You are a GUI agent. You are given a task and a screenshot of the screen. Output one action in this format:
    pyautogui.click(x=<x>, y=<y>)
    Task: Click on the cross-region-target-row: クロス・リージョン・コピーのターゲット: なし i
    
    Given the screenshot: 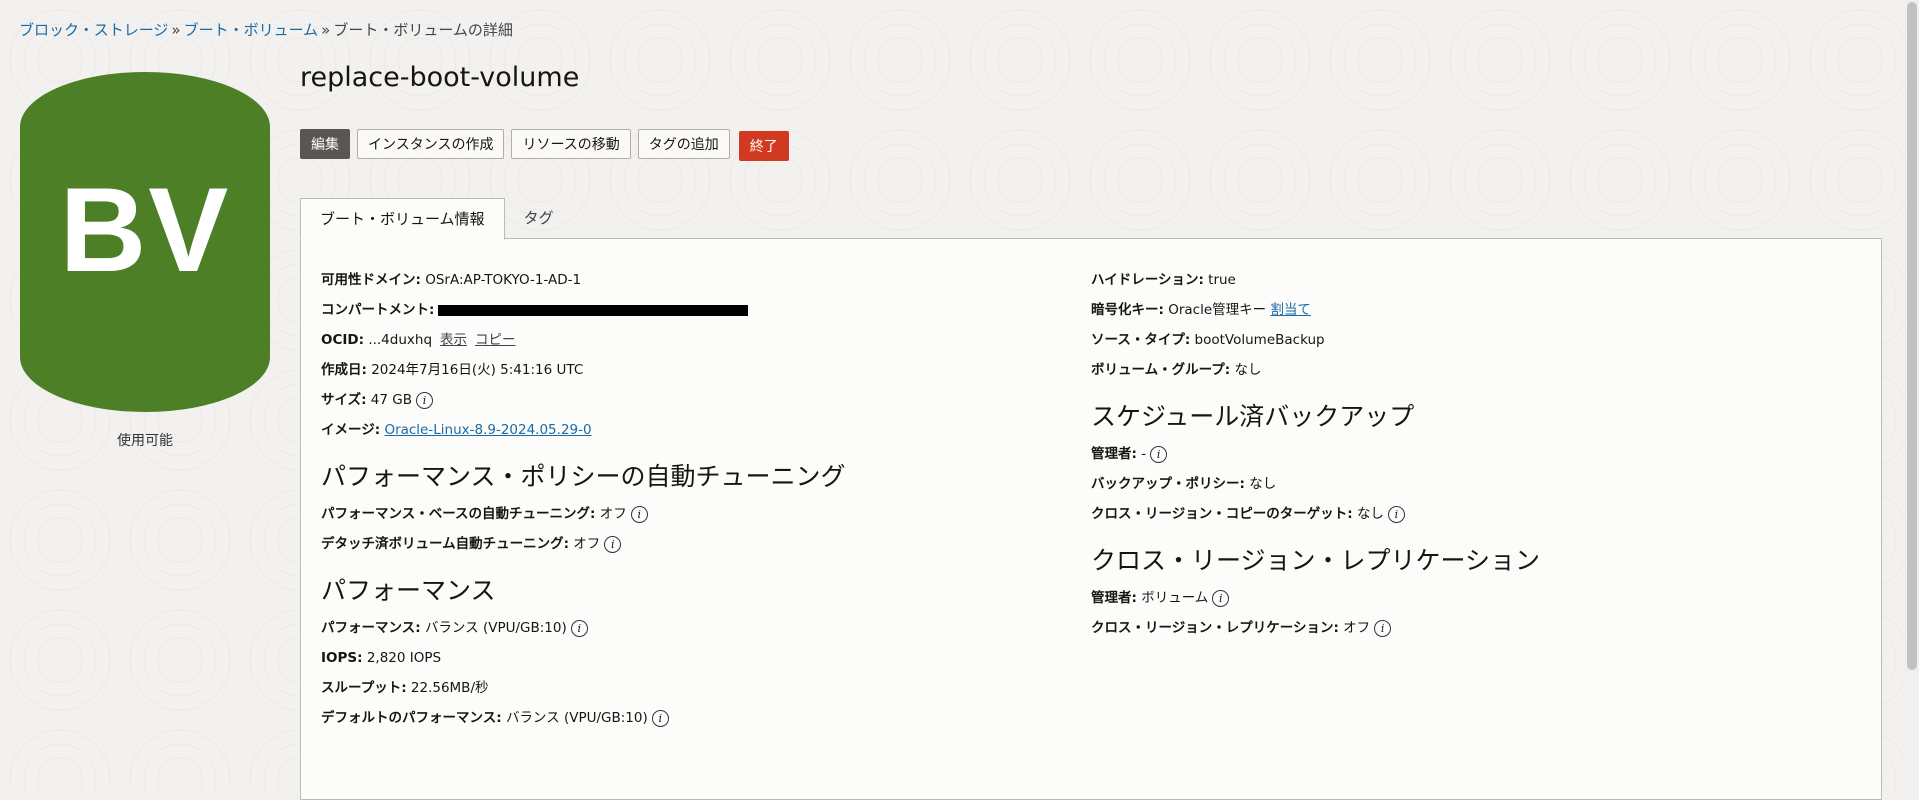 What is the action you would take?
    pyautogui.click(x=1315, y=518)
    